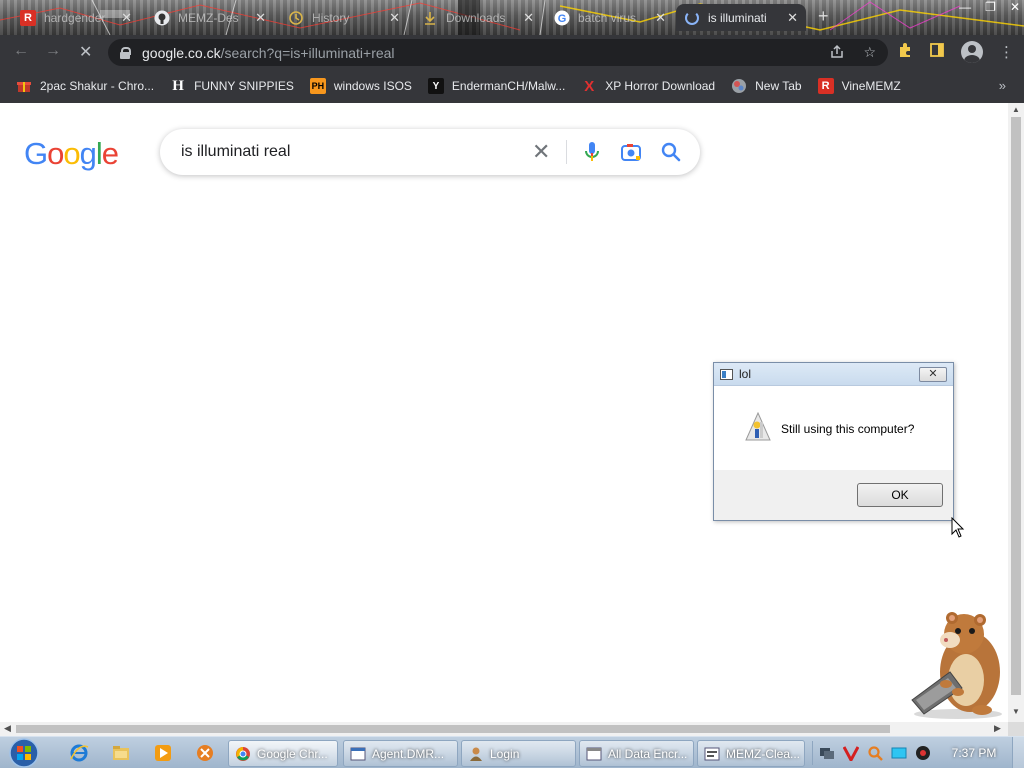  Describe the element at coordinates (671, 154) in the screenshot. I see `search-icon` at that location.